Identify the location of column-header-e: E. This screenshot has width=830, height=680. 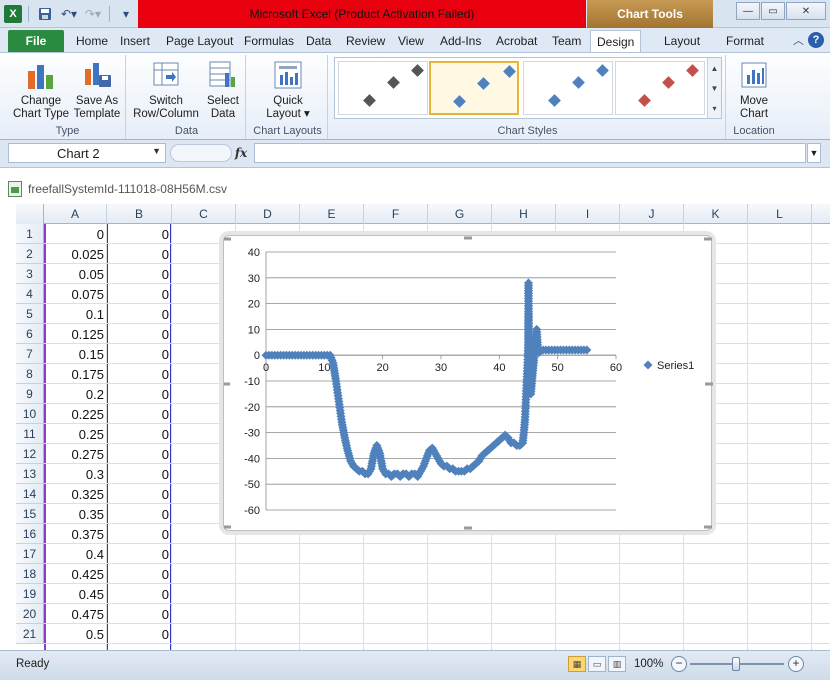
(332, 214).